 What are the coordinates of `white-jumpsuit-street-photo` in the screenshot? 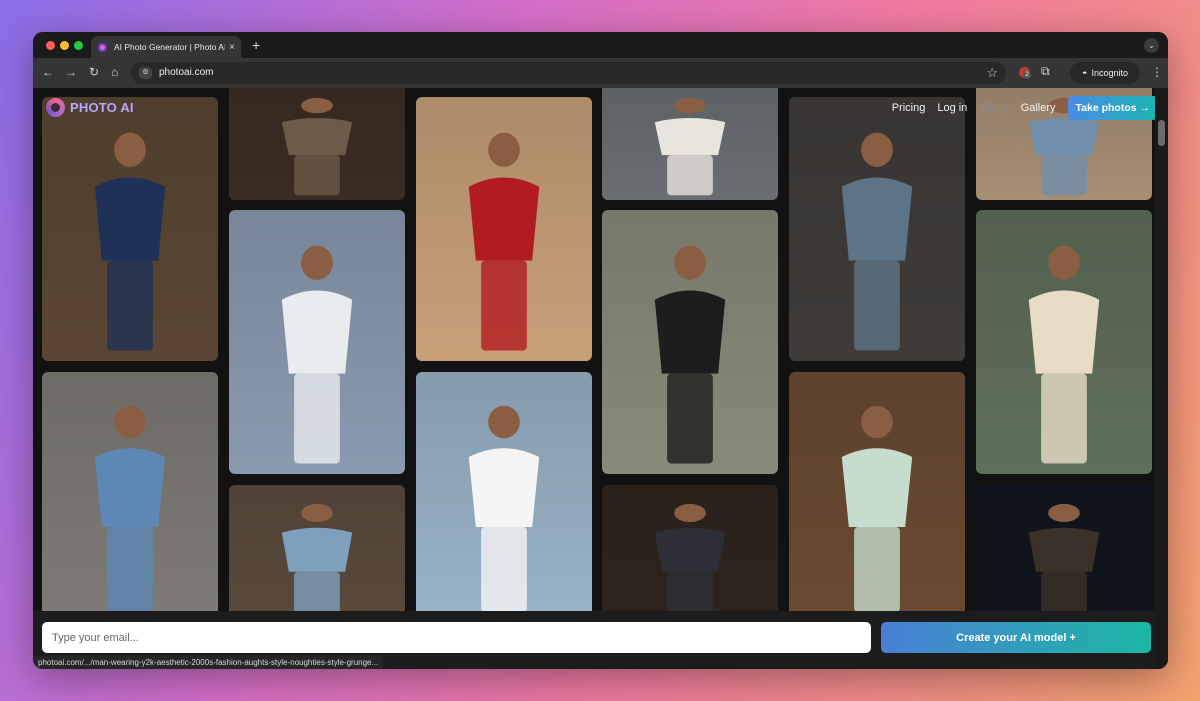 It's located at (690, 144).